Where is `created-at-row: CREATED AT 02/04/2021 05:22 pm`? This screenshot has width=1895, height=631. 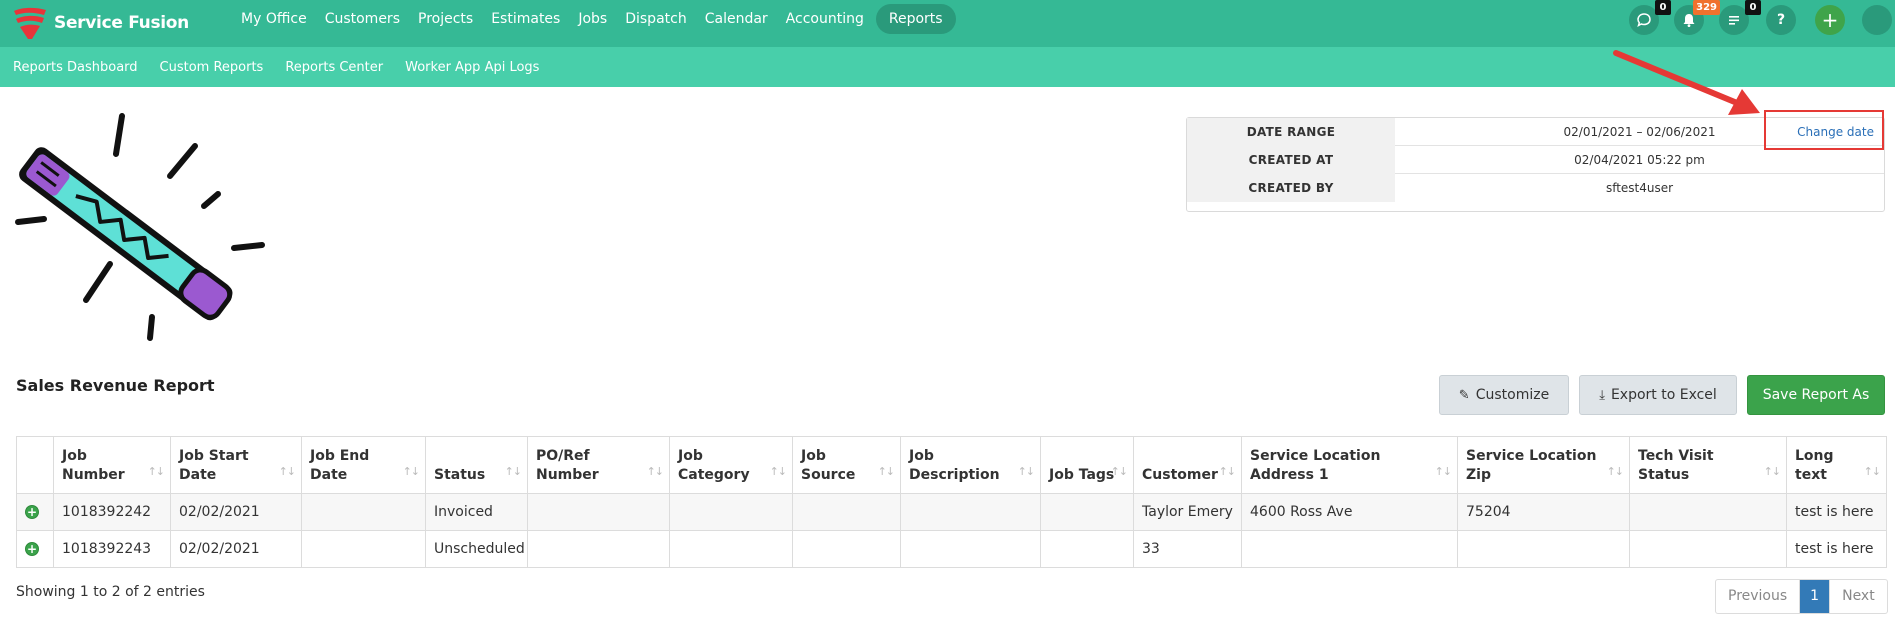 created-at-row: CREATED AT 02/04/2021 05:22 pm is located at coordinates (1535, 160).